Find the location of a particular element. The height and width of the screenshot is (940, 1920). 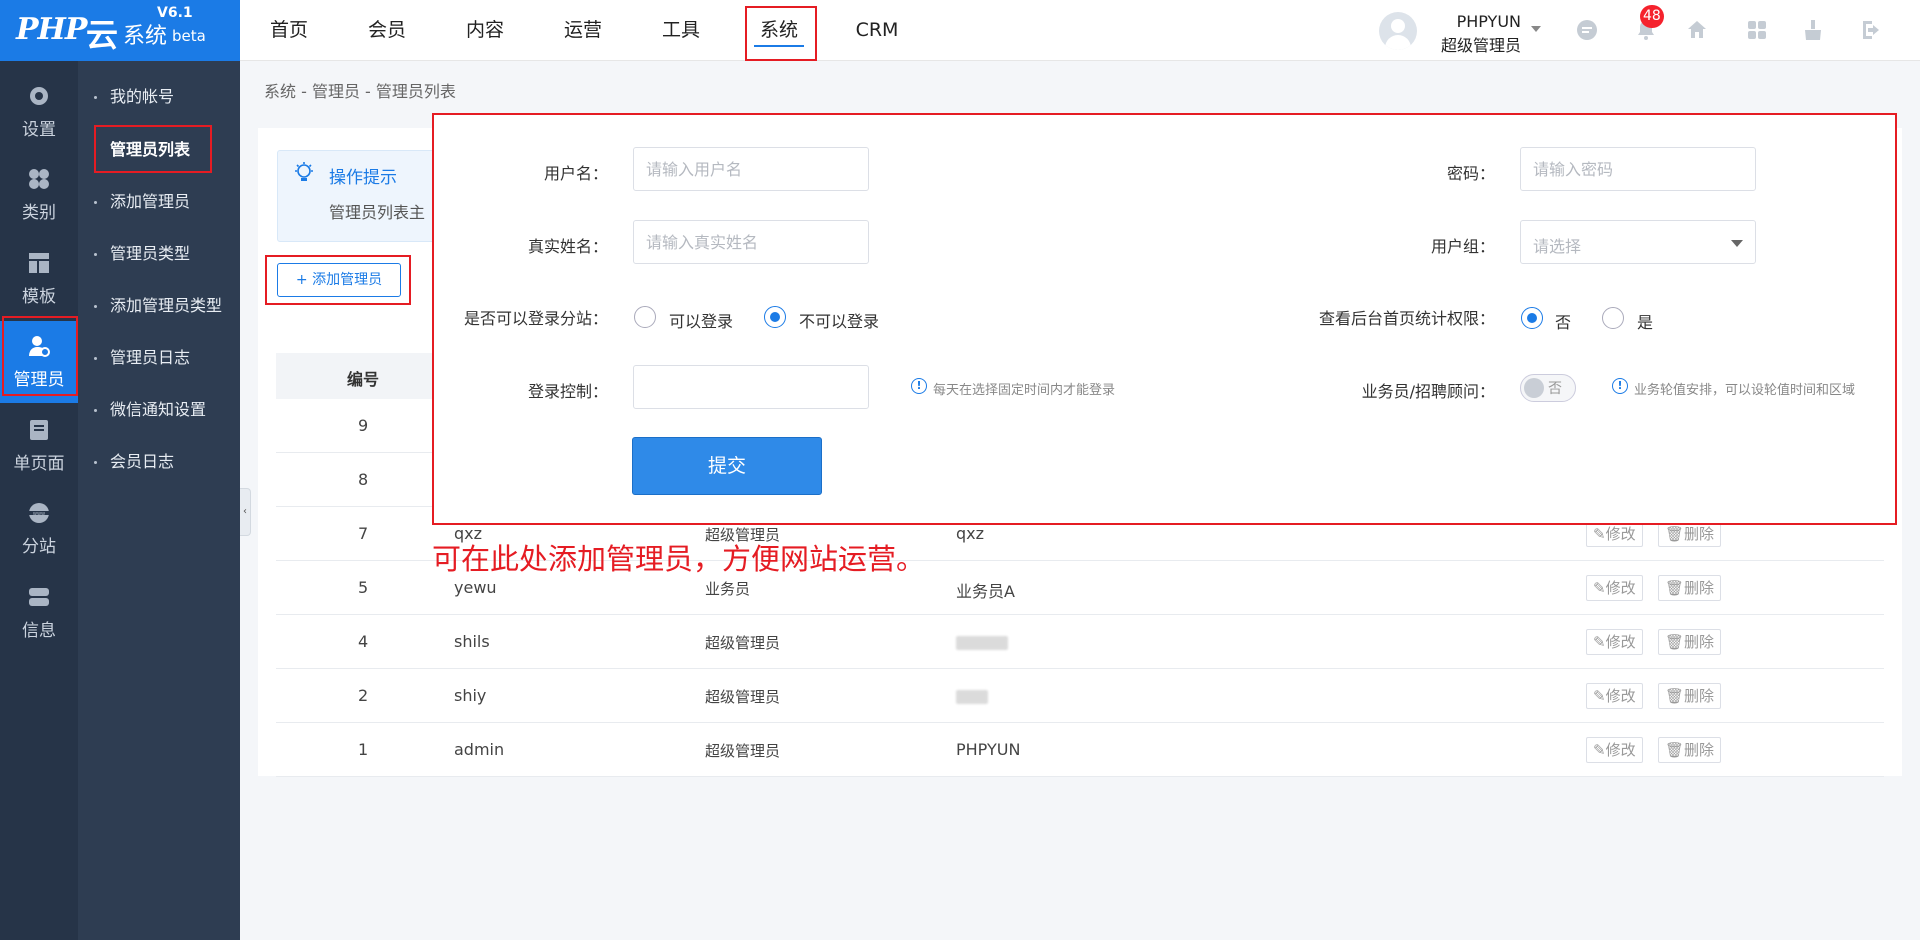

group-label: 用户组： is located at coordinates (1462, 246).